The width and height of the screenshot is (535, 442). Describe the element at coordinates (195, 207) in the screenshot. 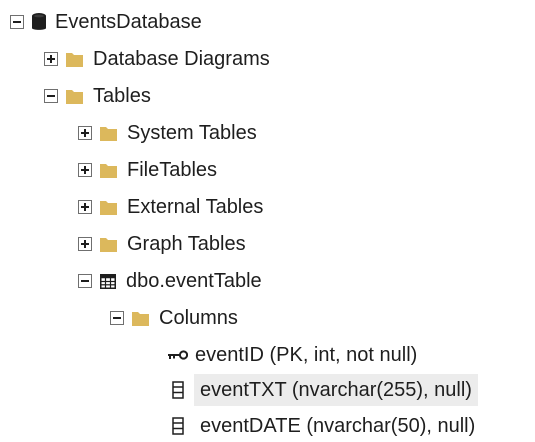

I see `tree-node-label: External Tables` at that location.